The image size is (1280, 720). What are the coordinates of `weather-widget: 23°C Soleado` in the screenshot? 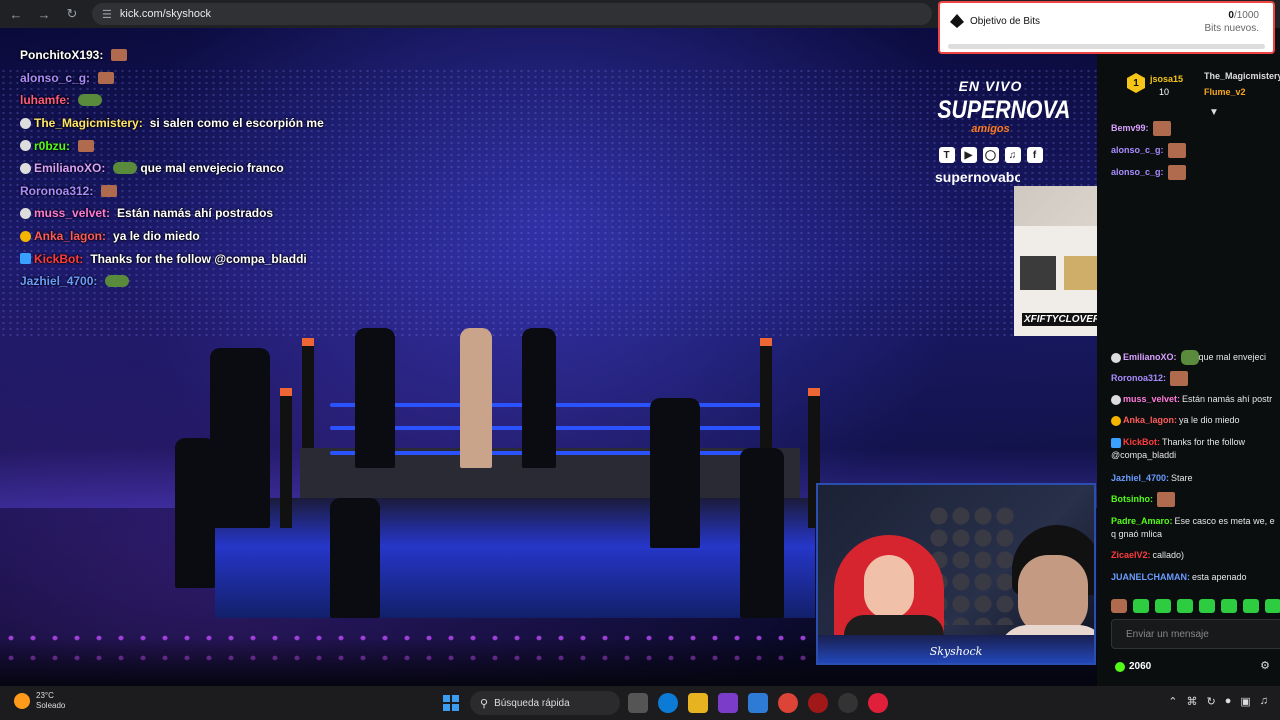 It's located at (39, 701).